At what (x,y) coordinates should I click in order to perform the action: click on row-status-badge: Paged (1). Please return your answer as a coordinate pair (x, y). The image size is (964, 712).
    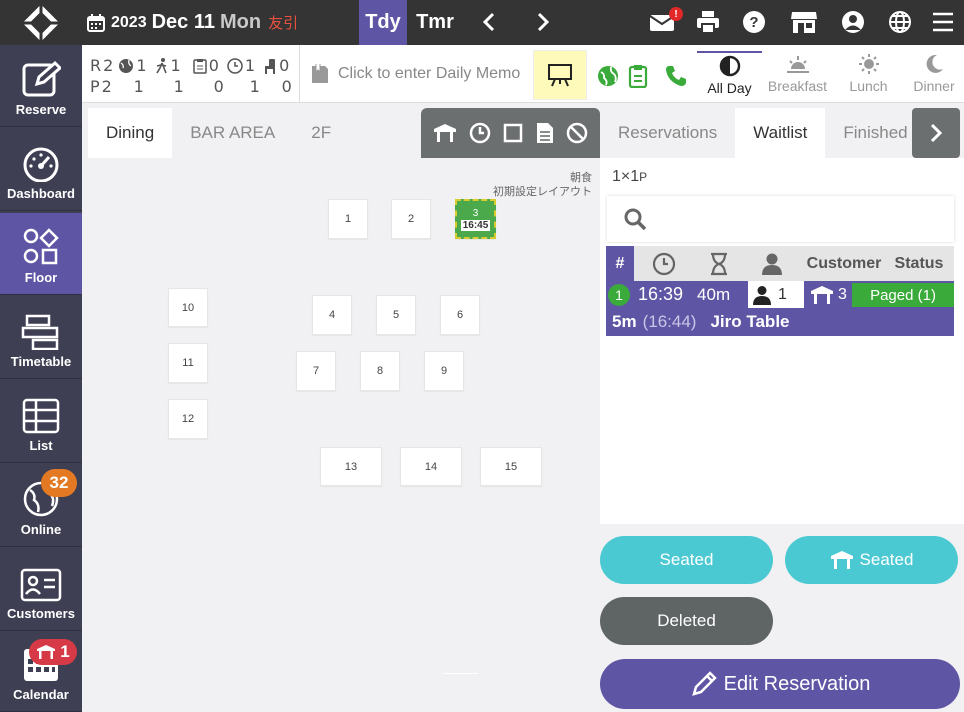
    Looking at the image, I should click on (903, 295).